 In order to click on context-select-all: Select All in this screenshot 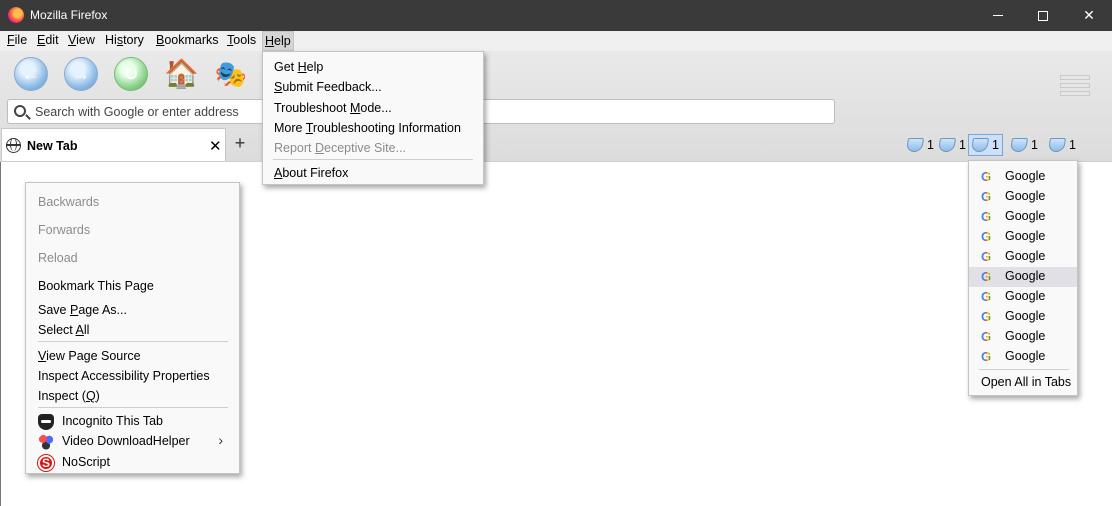, I will do `click(138, 330)`.